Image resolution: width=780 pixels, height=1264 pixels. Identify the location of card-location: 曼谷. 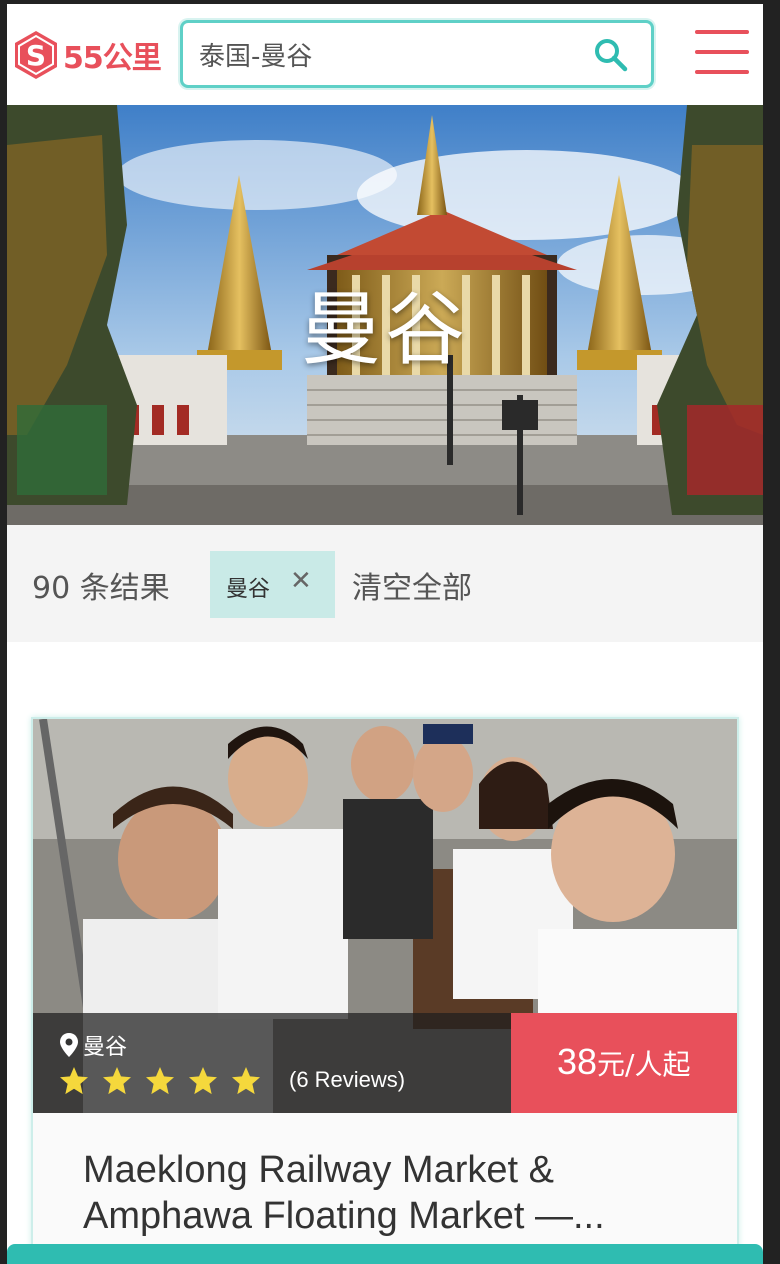
(93, 1045).